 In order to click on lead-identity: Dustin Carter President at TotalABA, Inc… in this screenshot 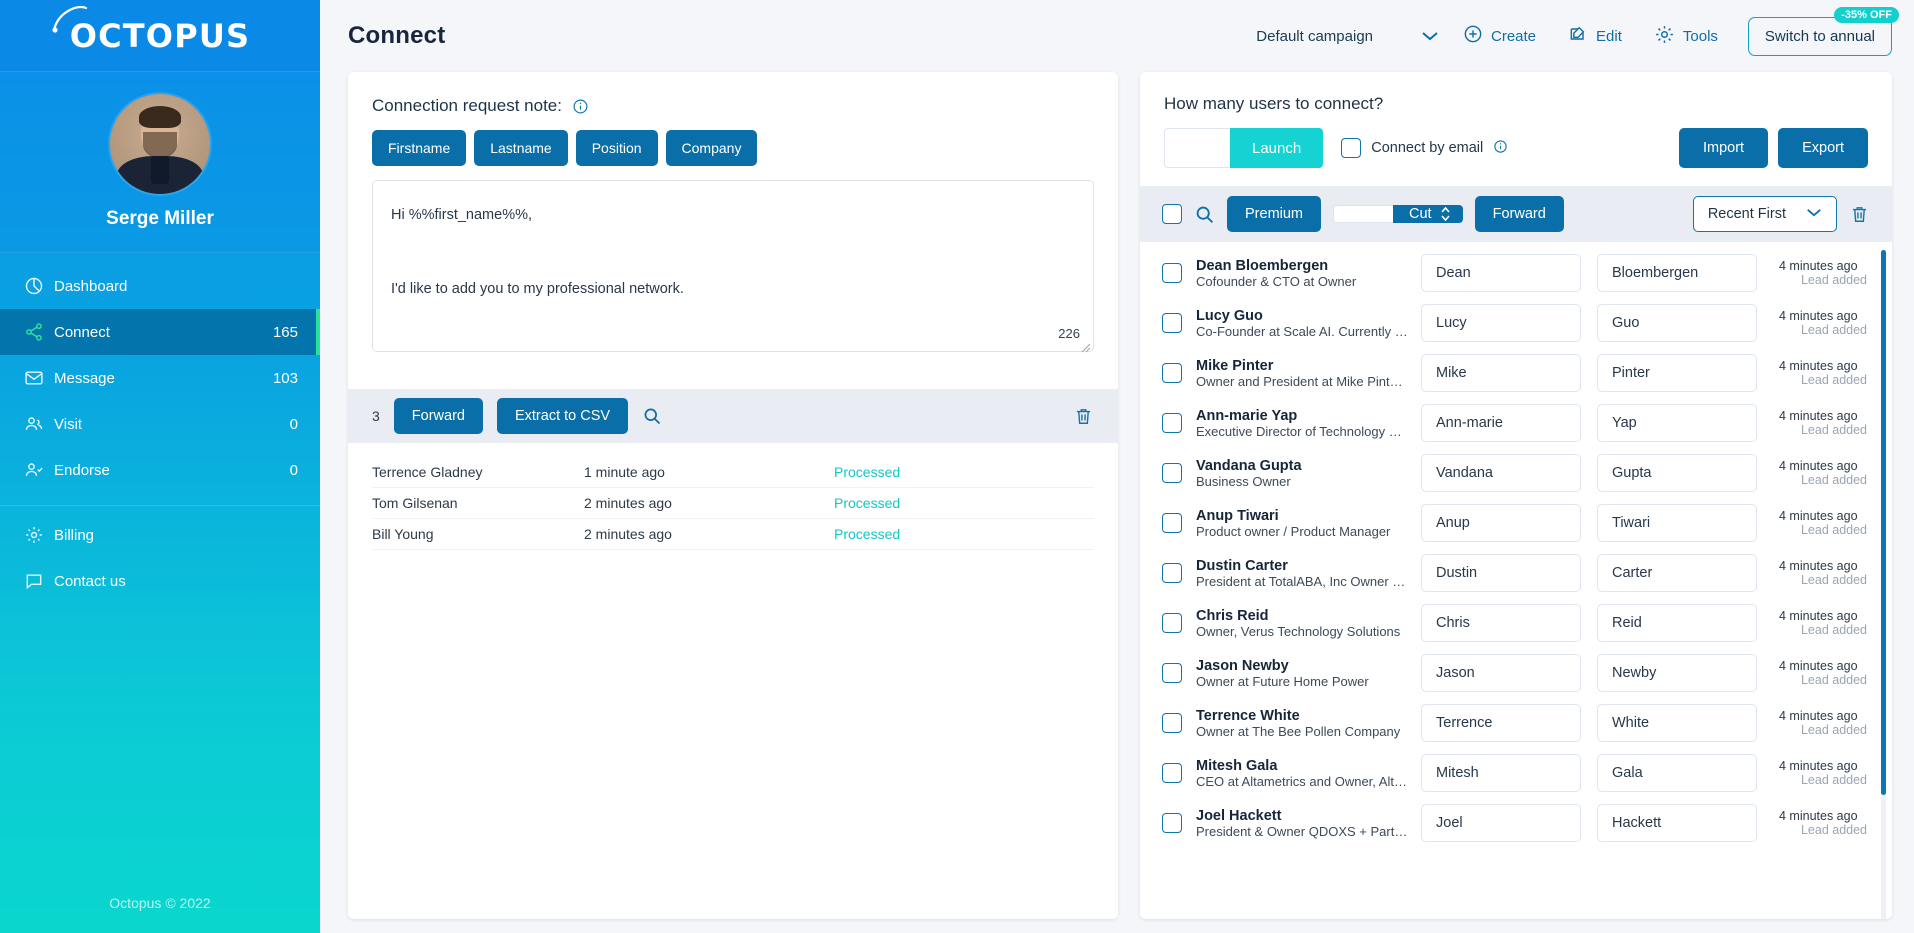, I will do `click(1308, 573)`.